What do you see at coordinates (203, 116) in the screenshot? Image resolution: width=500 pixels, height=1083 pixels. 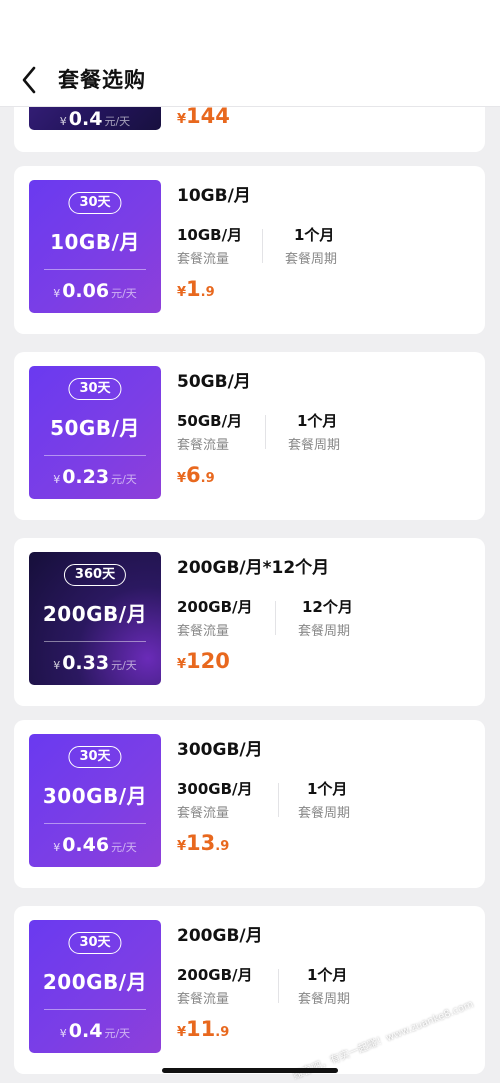 I see `plan-price: ¥144` at bounding box center [203, 116].